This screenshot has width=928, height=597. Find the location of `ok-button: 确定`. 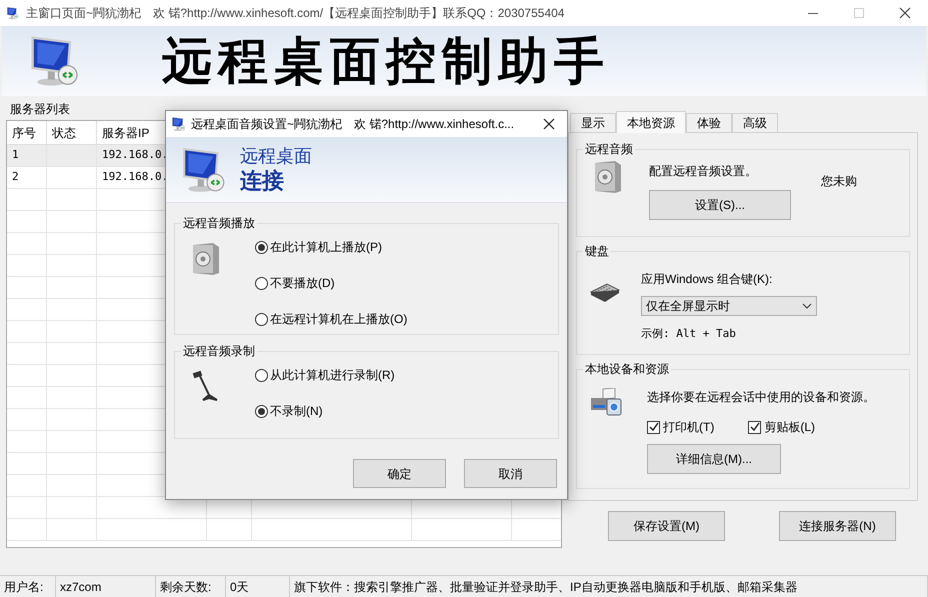

ok-button: 确定 is located at coordinates (399, 473).